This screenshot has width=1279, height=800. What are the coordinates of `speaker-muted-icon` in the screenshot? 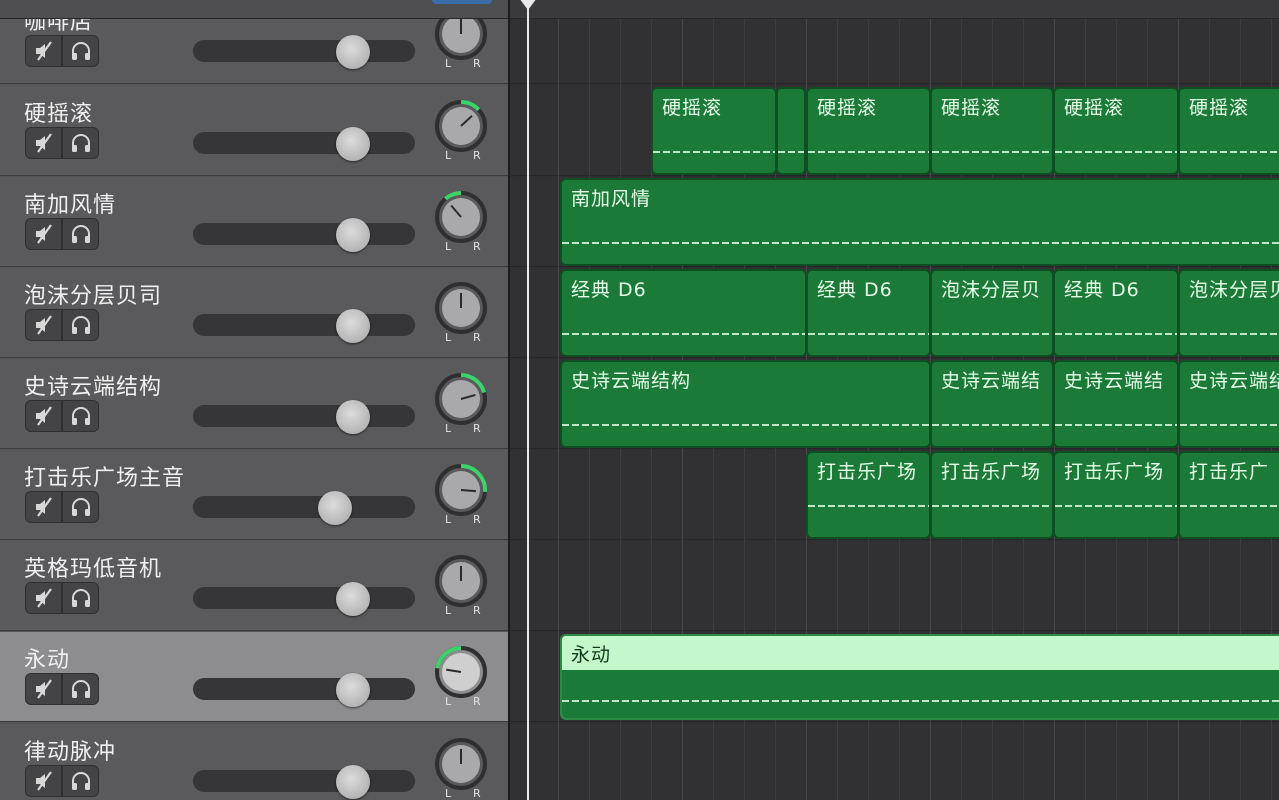 It's located at (43, 507).